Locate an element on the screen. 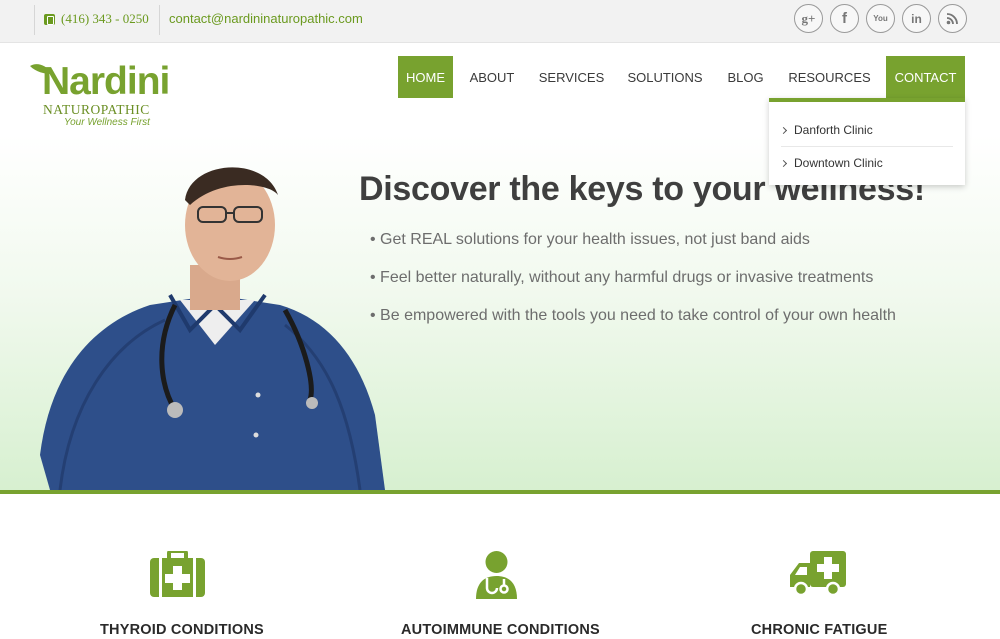 The image size is (1000, 639). nav-about: ABOUT is located at coordinates (492, 77).